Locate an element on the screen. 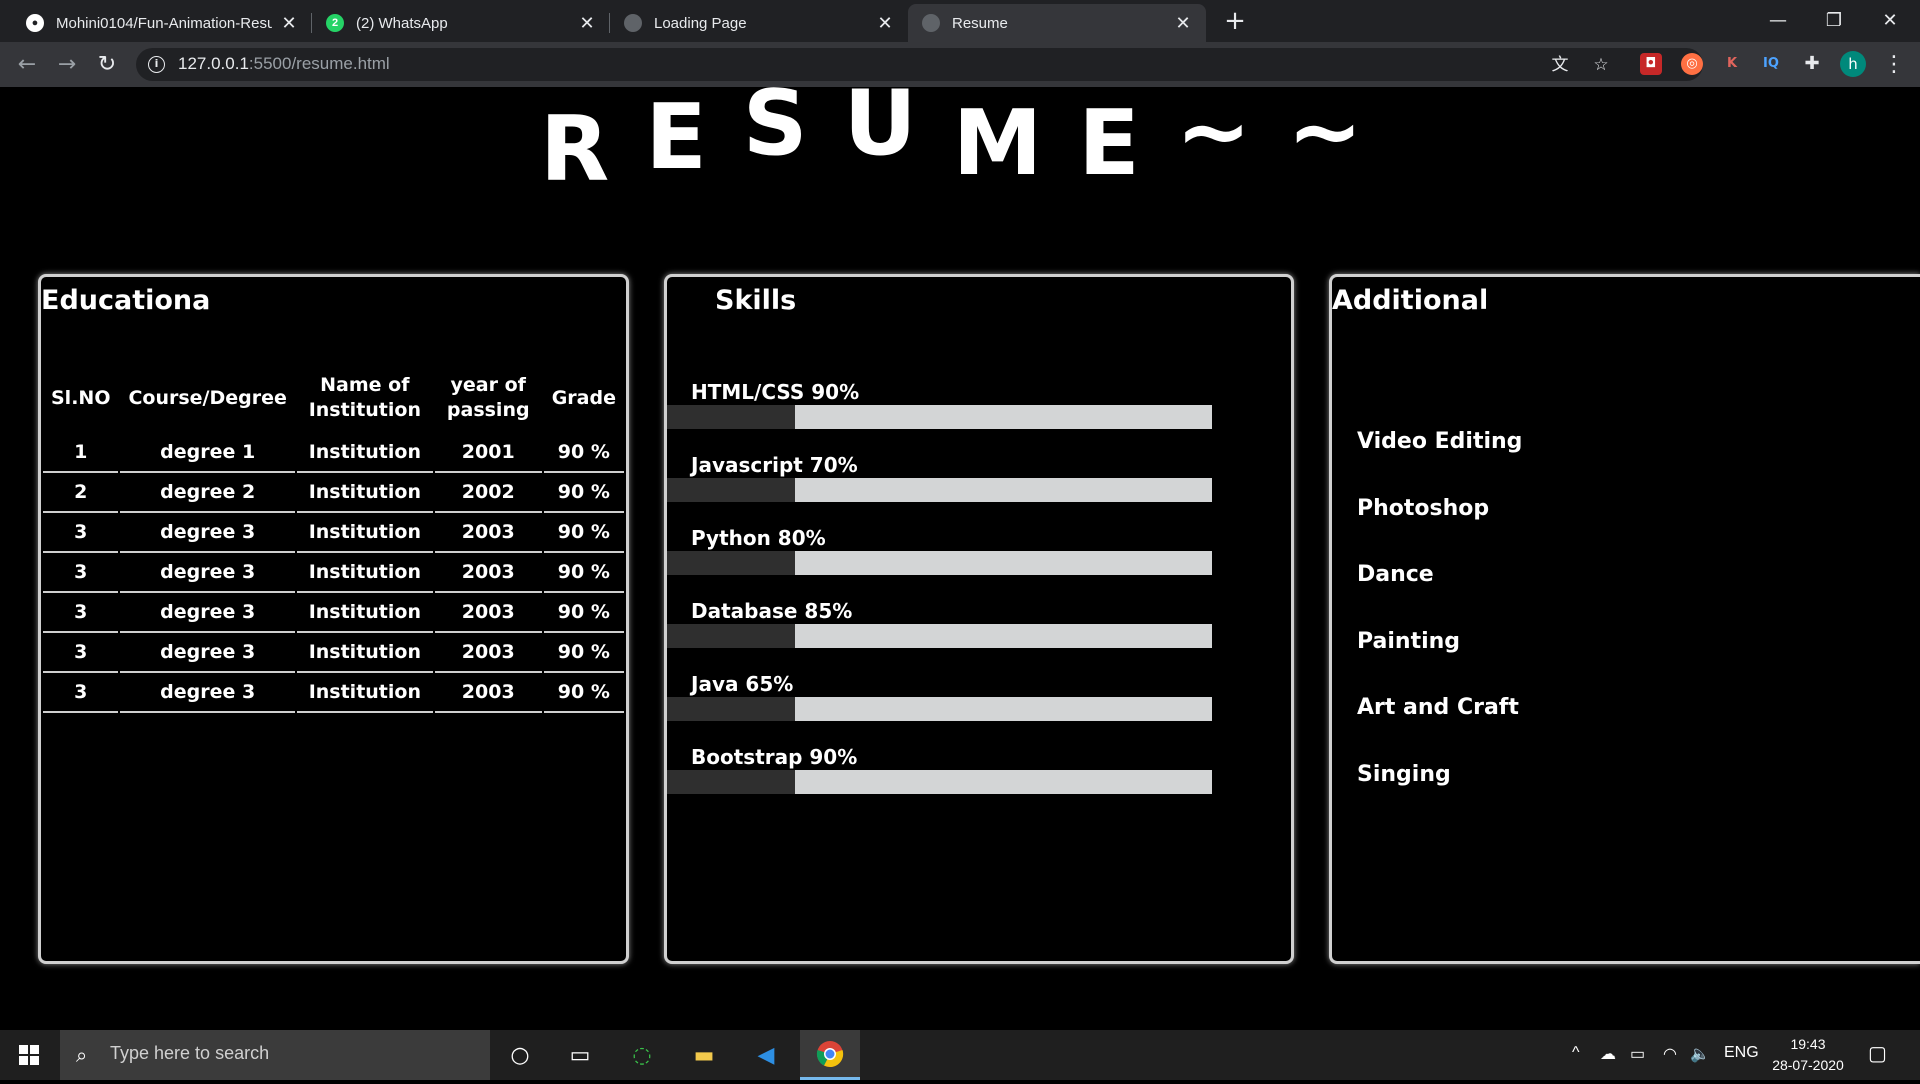 The width and height of the screenshot is (1920, 1084). k-extension-icon: K is located at coordinates (1732, 64).